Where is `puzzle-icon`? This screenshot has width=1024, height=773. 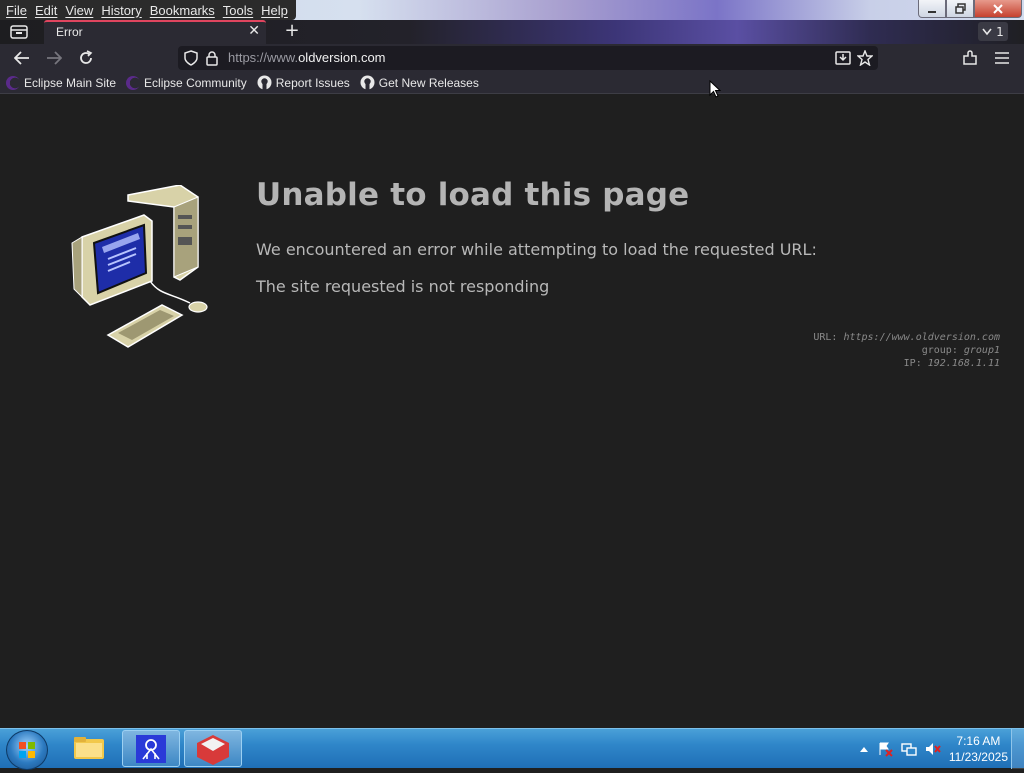 puzzle-icon is located at coordinates (970, 57).